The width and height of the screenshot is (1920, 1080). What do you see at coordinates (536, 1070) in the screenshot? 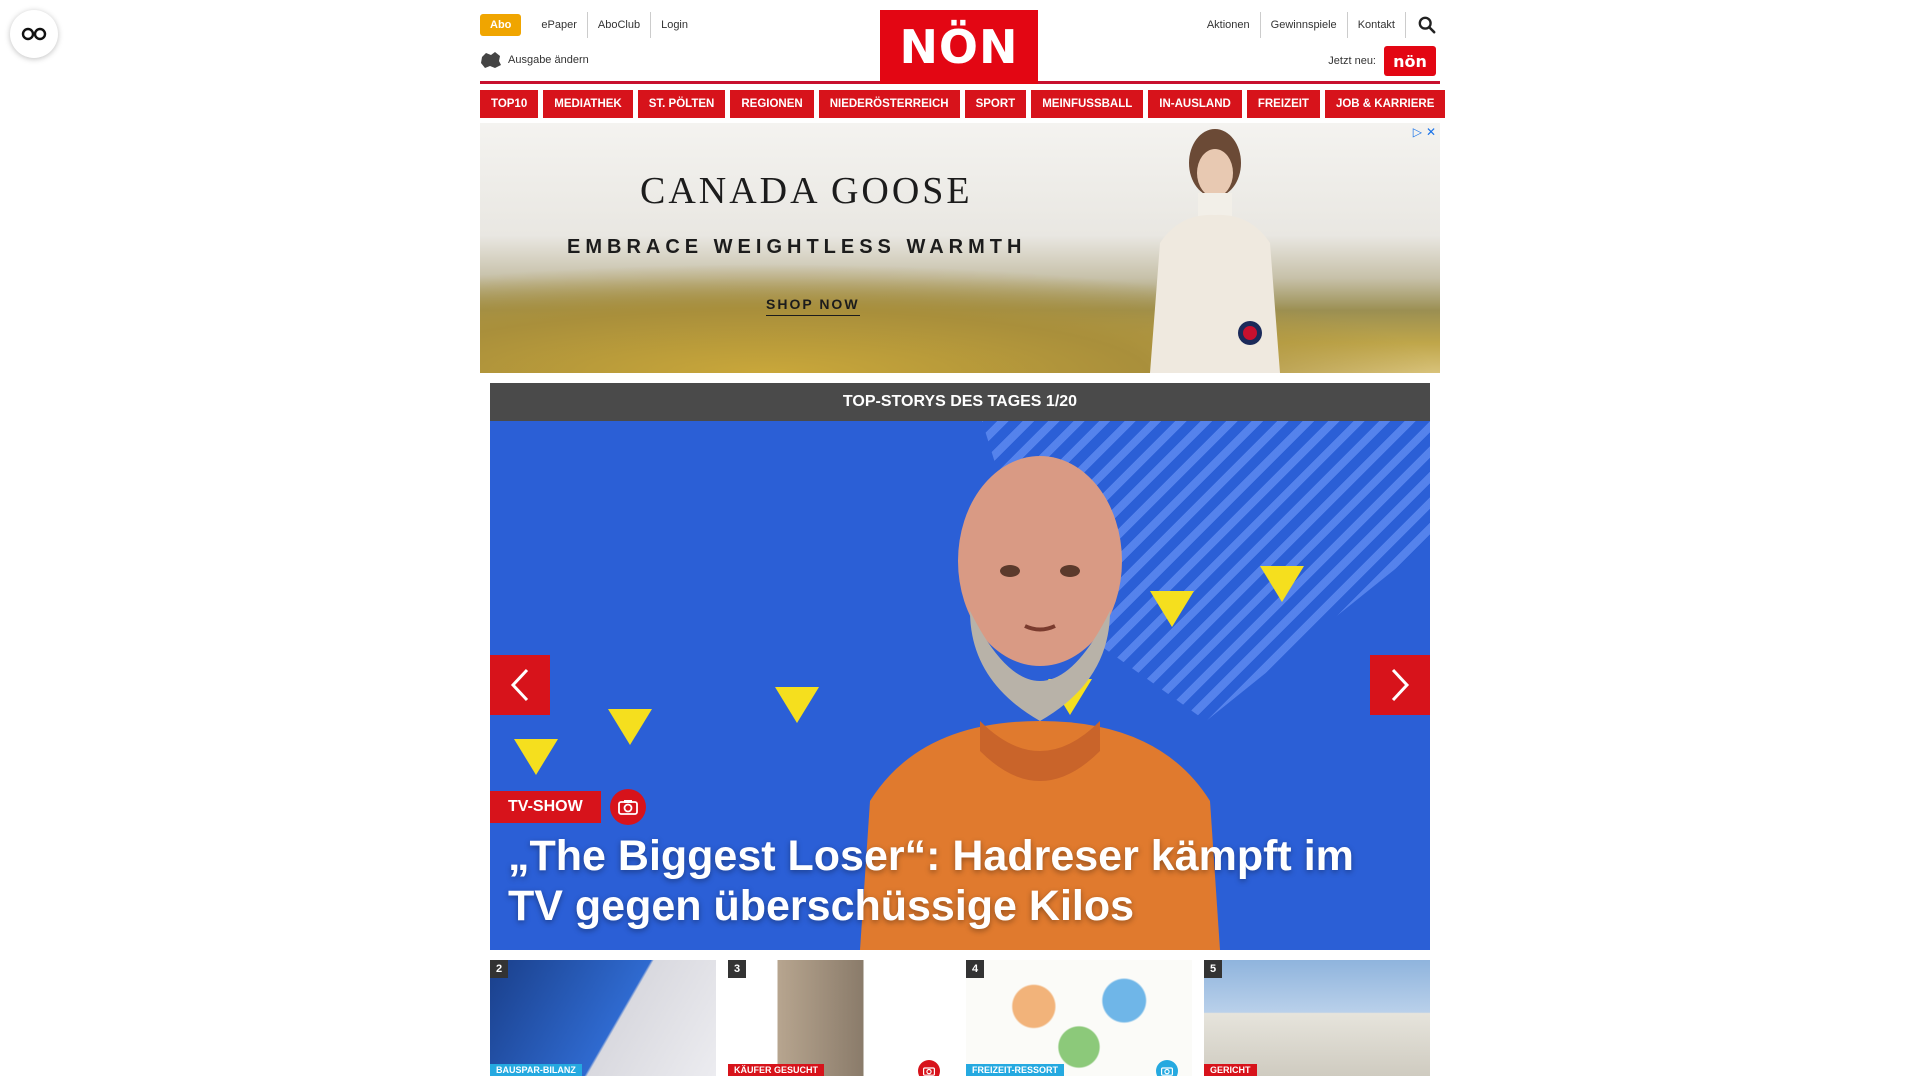
I see `thumb-category: BAUSPAR-BILANZ` at bounding box center [536, 1070].